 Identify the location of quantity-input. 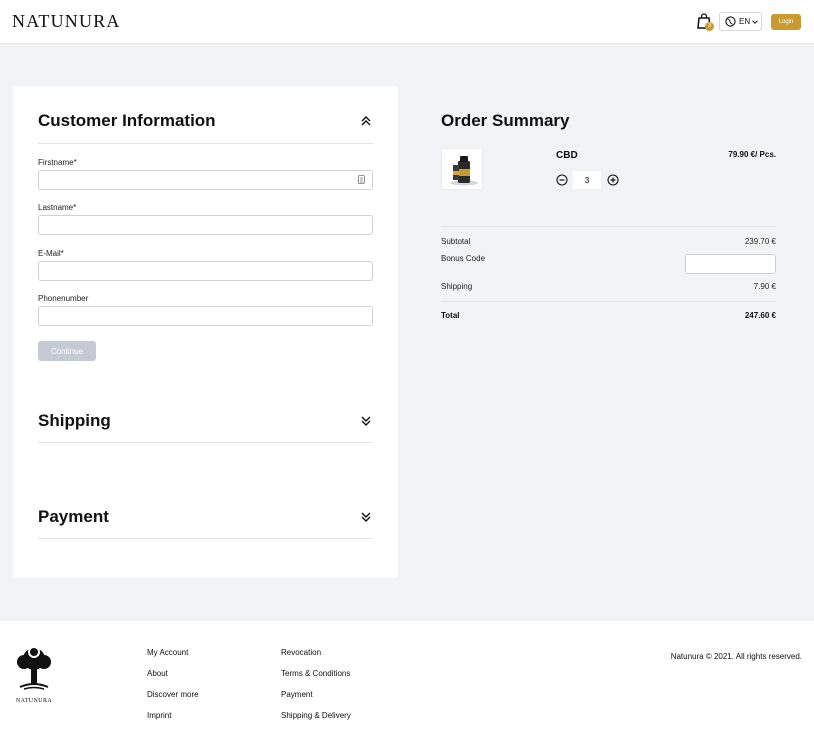
(587, 180).